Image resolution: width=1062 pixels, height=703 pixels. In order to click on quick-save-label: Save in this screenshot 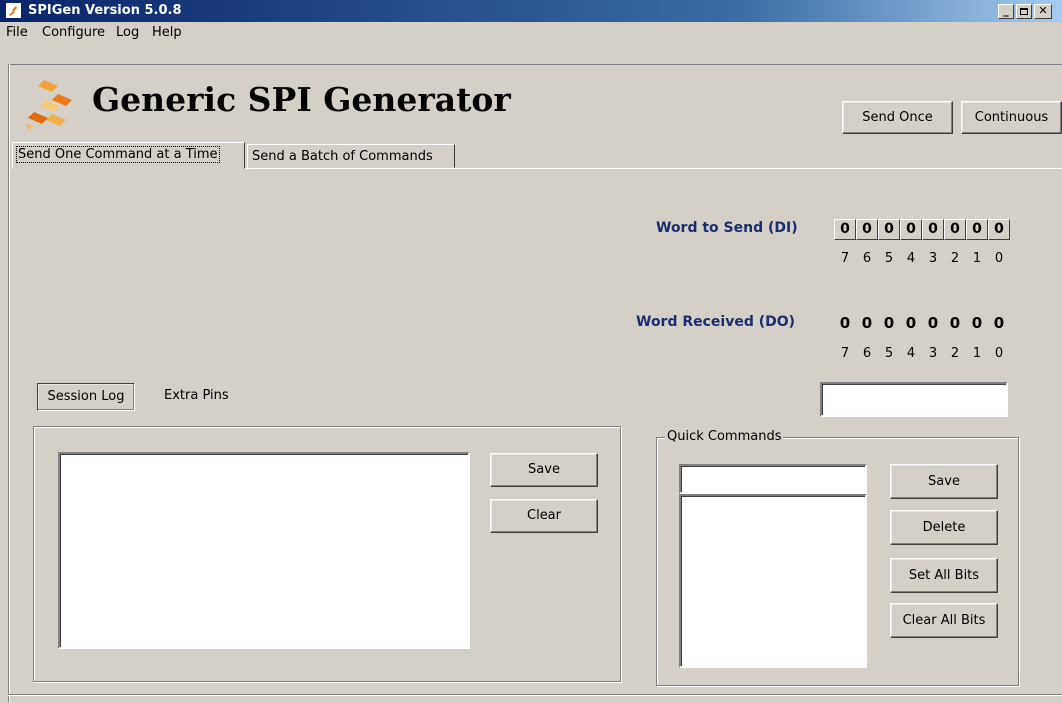, I will do `click(944, 481)`.